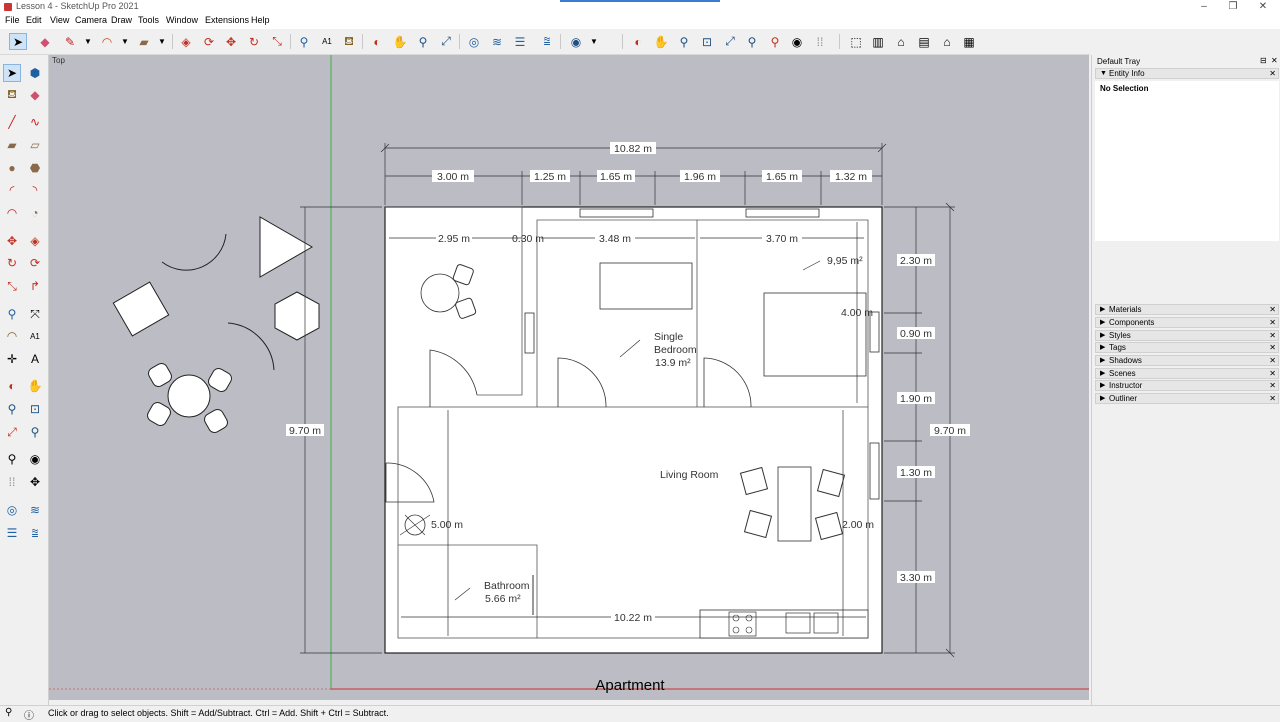  Describe the element at coordinates (277, 41) in the screenshot. I see `scale-icon: ⤡` at that location.